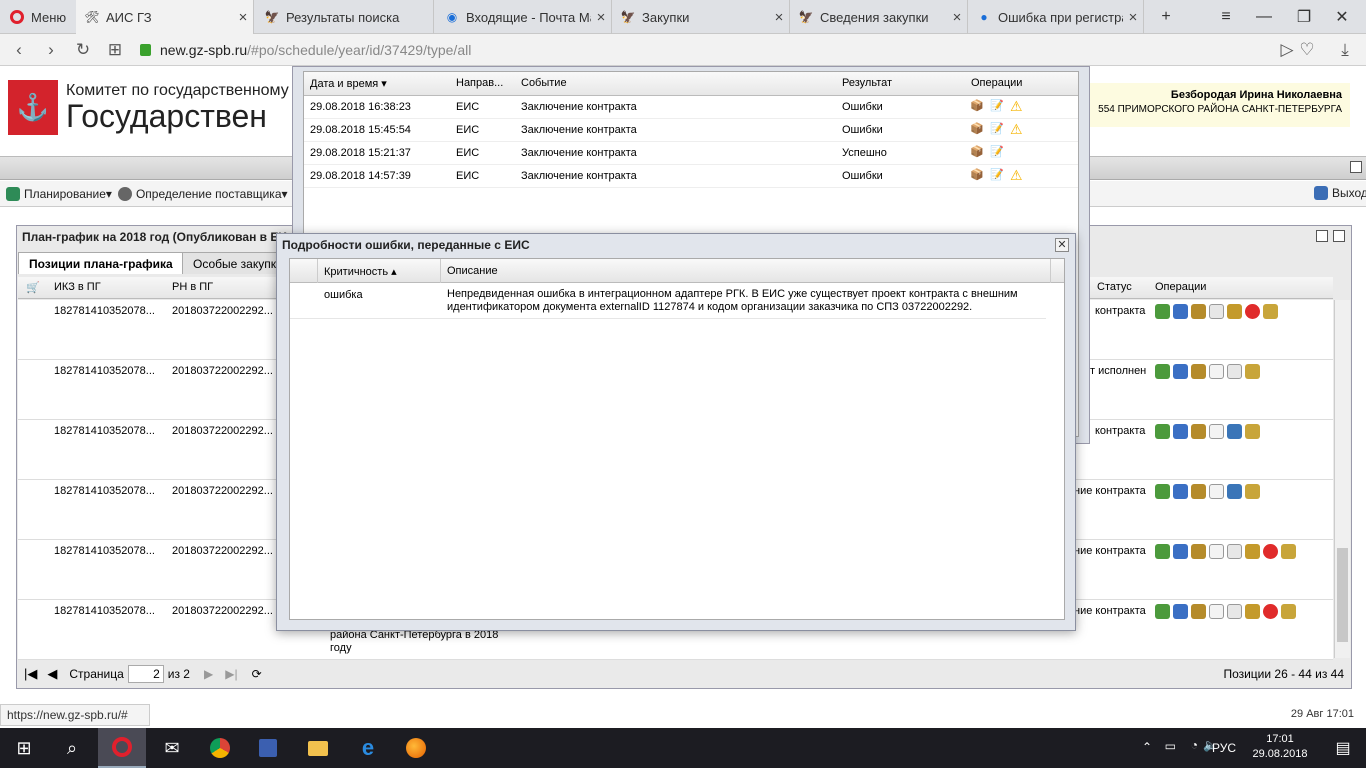 The image size is (1366, 768). What do you see at coordinates (544, 83) in the screenshot?
I see `col-event: Событие` at bounding box center [544, 83].